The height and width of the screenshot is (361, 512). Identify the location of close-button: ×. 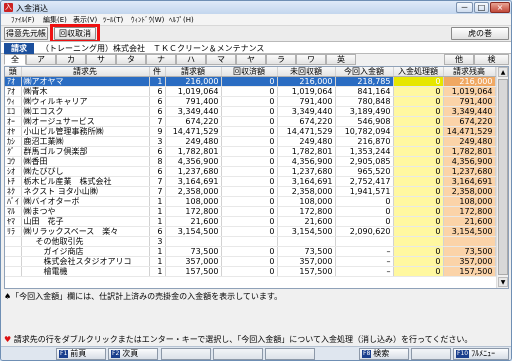
(500, 7).